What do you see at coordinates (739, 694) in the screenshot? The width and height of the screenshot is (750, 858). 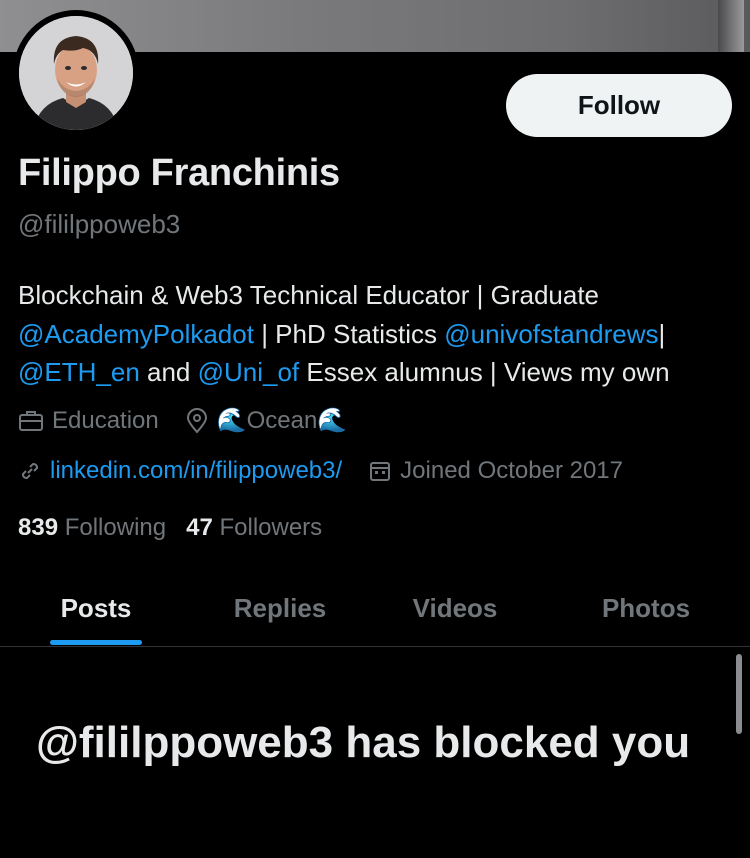 I see `scrollbar` at bounding box center [739, 694].